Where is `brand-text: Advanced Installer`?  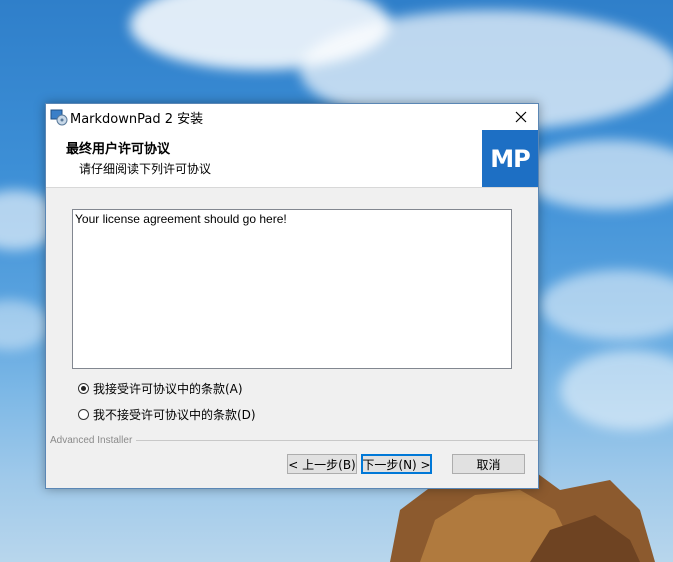
brand-text: Advanced Installer is located at coordinates (91, 440).